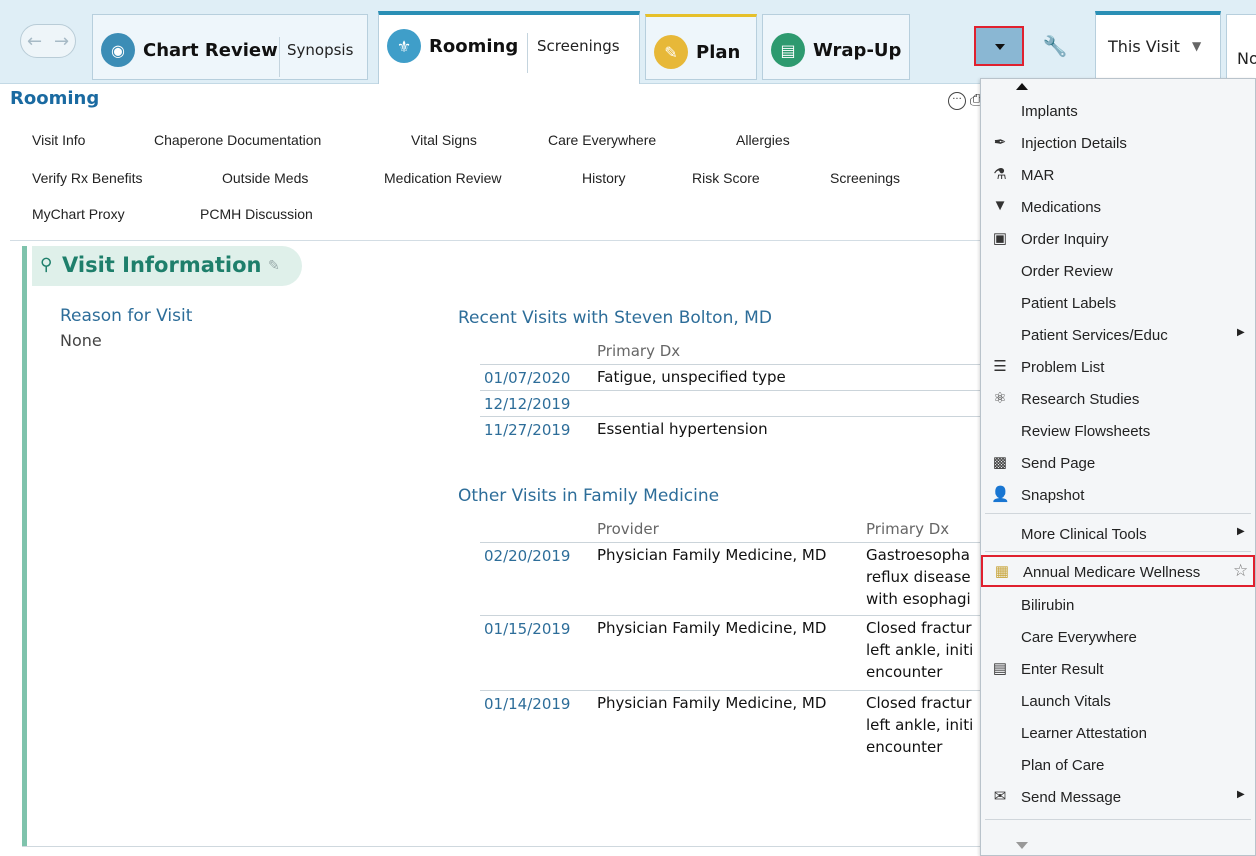 The image size is (1256, 856). I want to click on menu-item-send-message: ✉ Send Message ▶, so click(1118, 797).